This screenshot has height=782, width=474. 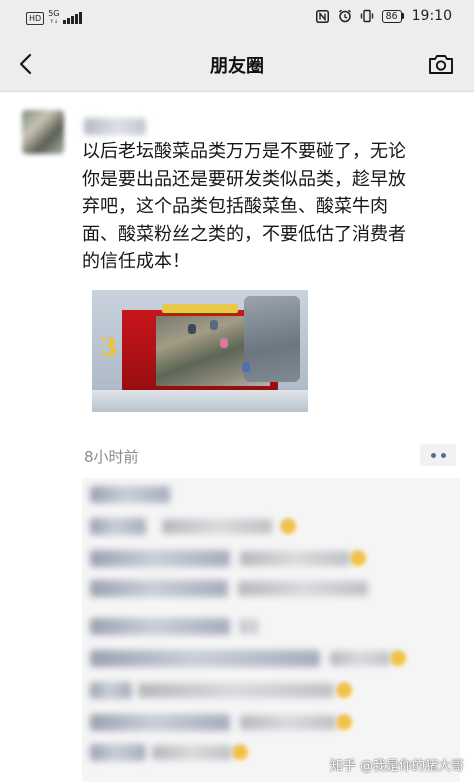 I want to click on network-type: 5G ↑↓, so click(x=53, y=18).